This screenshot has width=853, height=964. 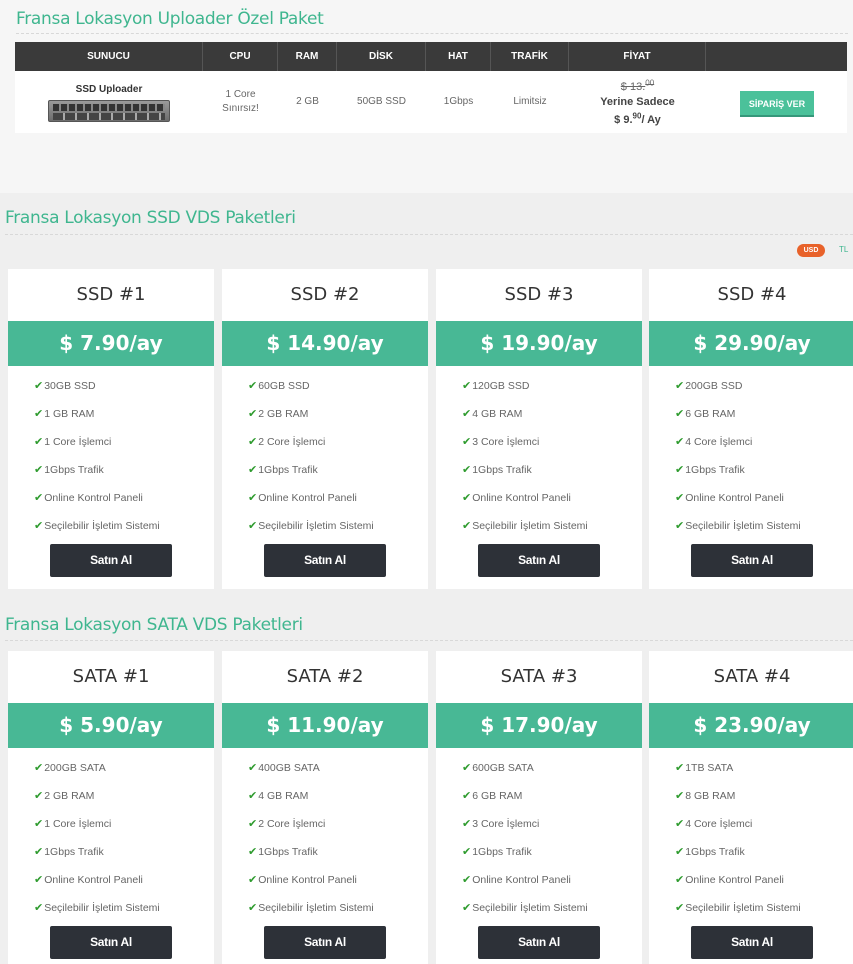 I want to click on order-button: SİPARİŞ VER, so click(x=777, y=104).